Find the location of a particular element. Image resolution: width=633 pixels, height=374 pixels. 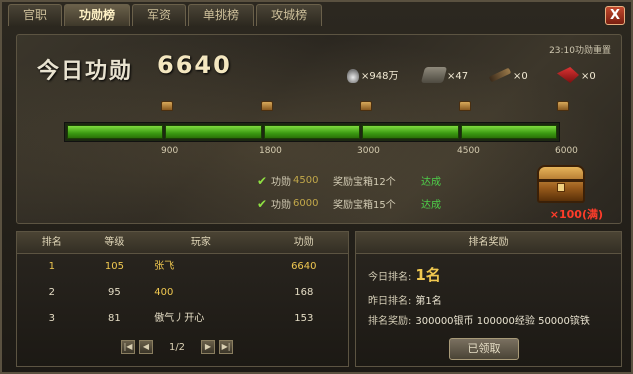

tick-label: 900 is located at coordinates (170, 151).